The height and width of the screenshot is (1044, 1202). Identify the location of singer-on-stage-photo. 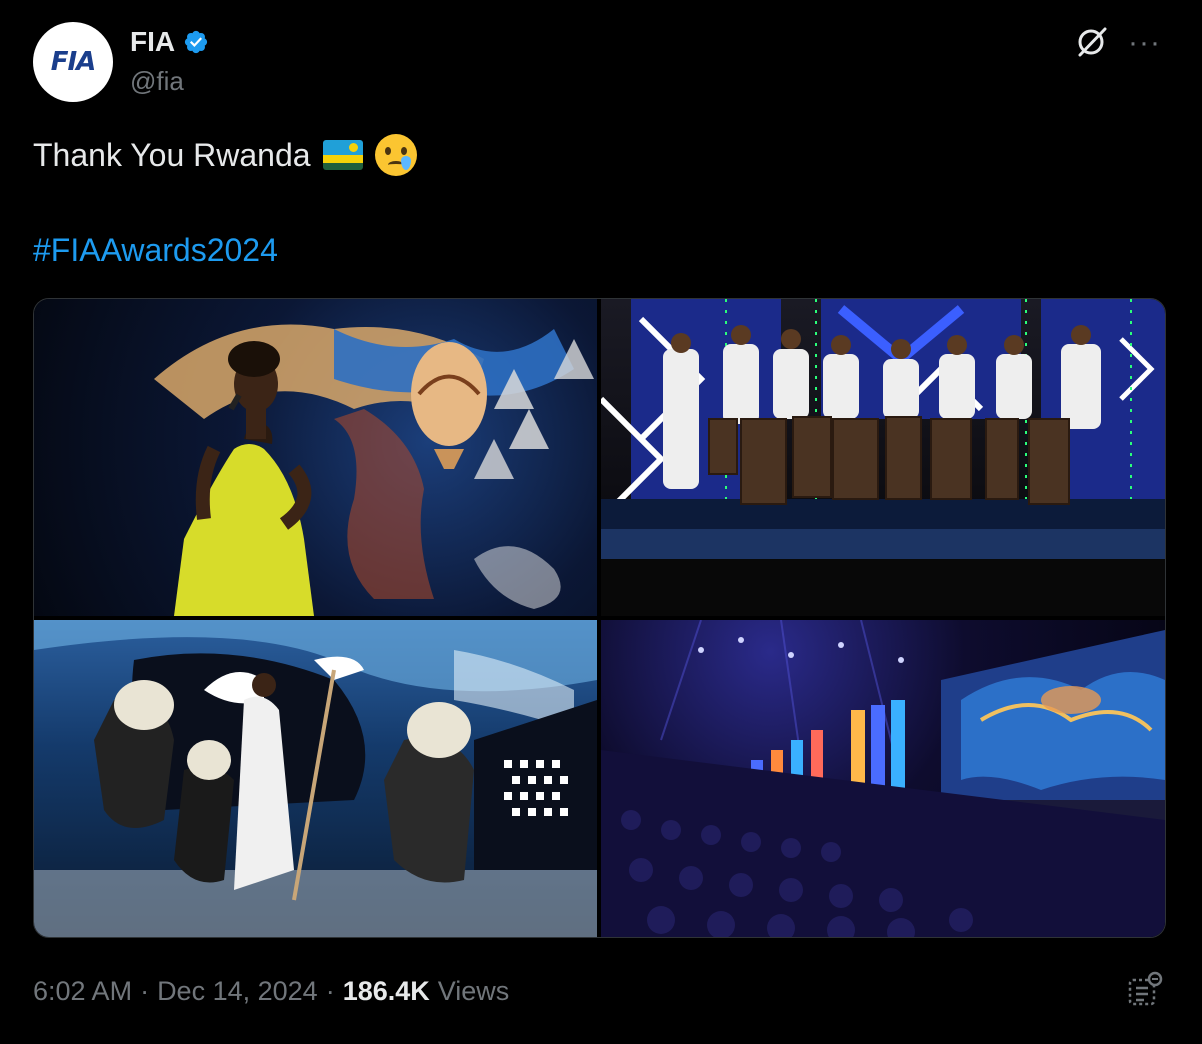
(315, 457).